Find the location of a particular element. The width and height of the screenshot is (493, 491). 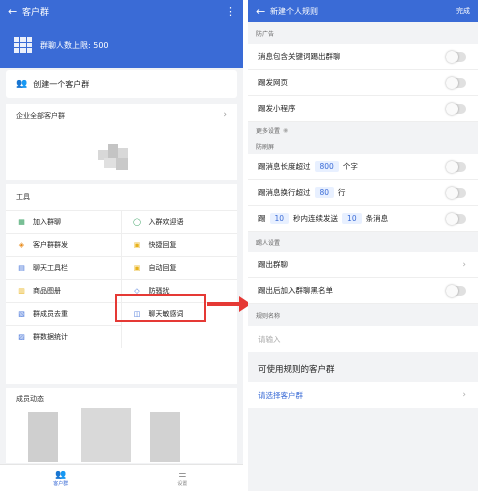

corp-groups-card: 企业全部客户群 › is located at coordinates (121, 142).